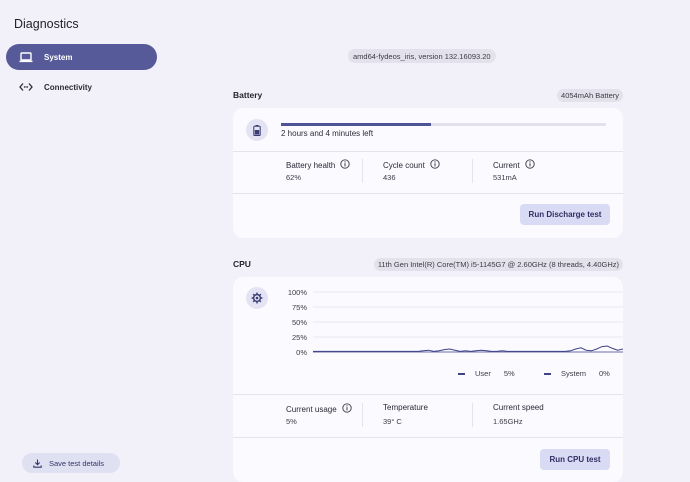  I want to click on battery-health-label: Battery health, so click(318, 165).